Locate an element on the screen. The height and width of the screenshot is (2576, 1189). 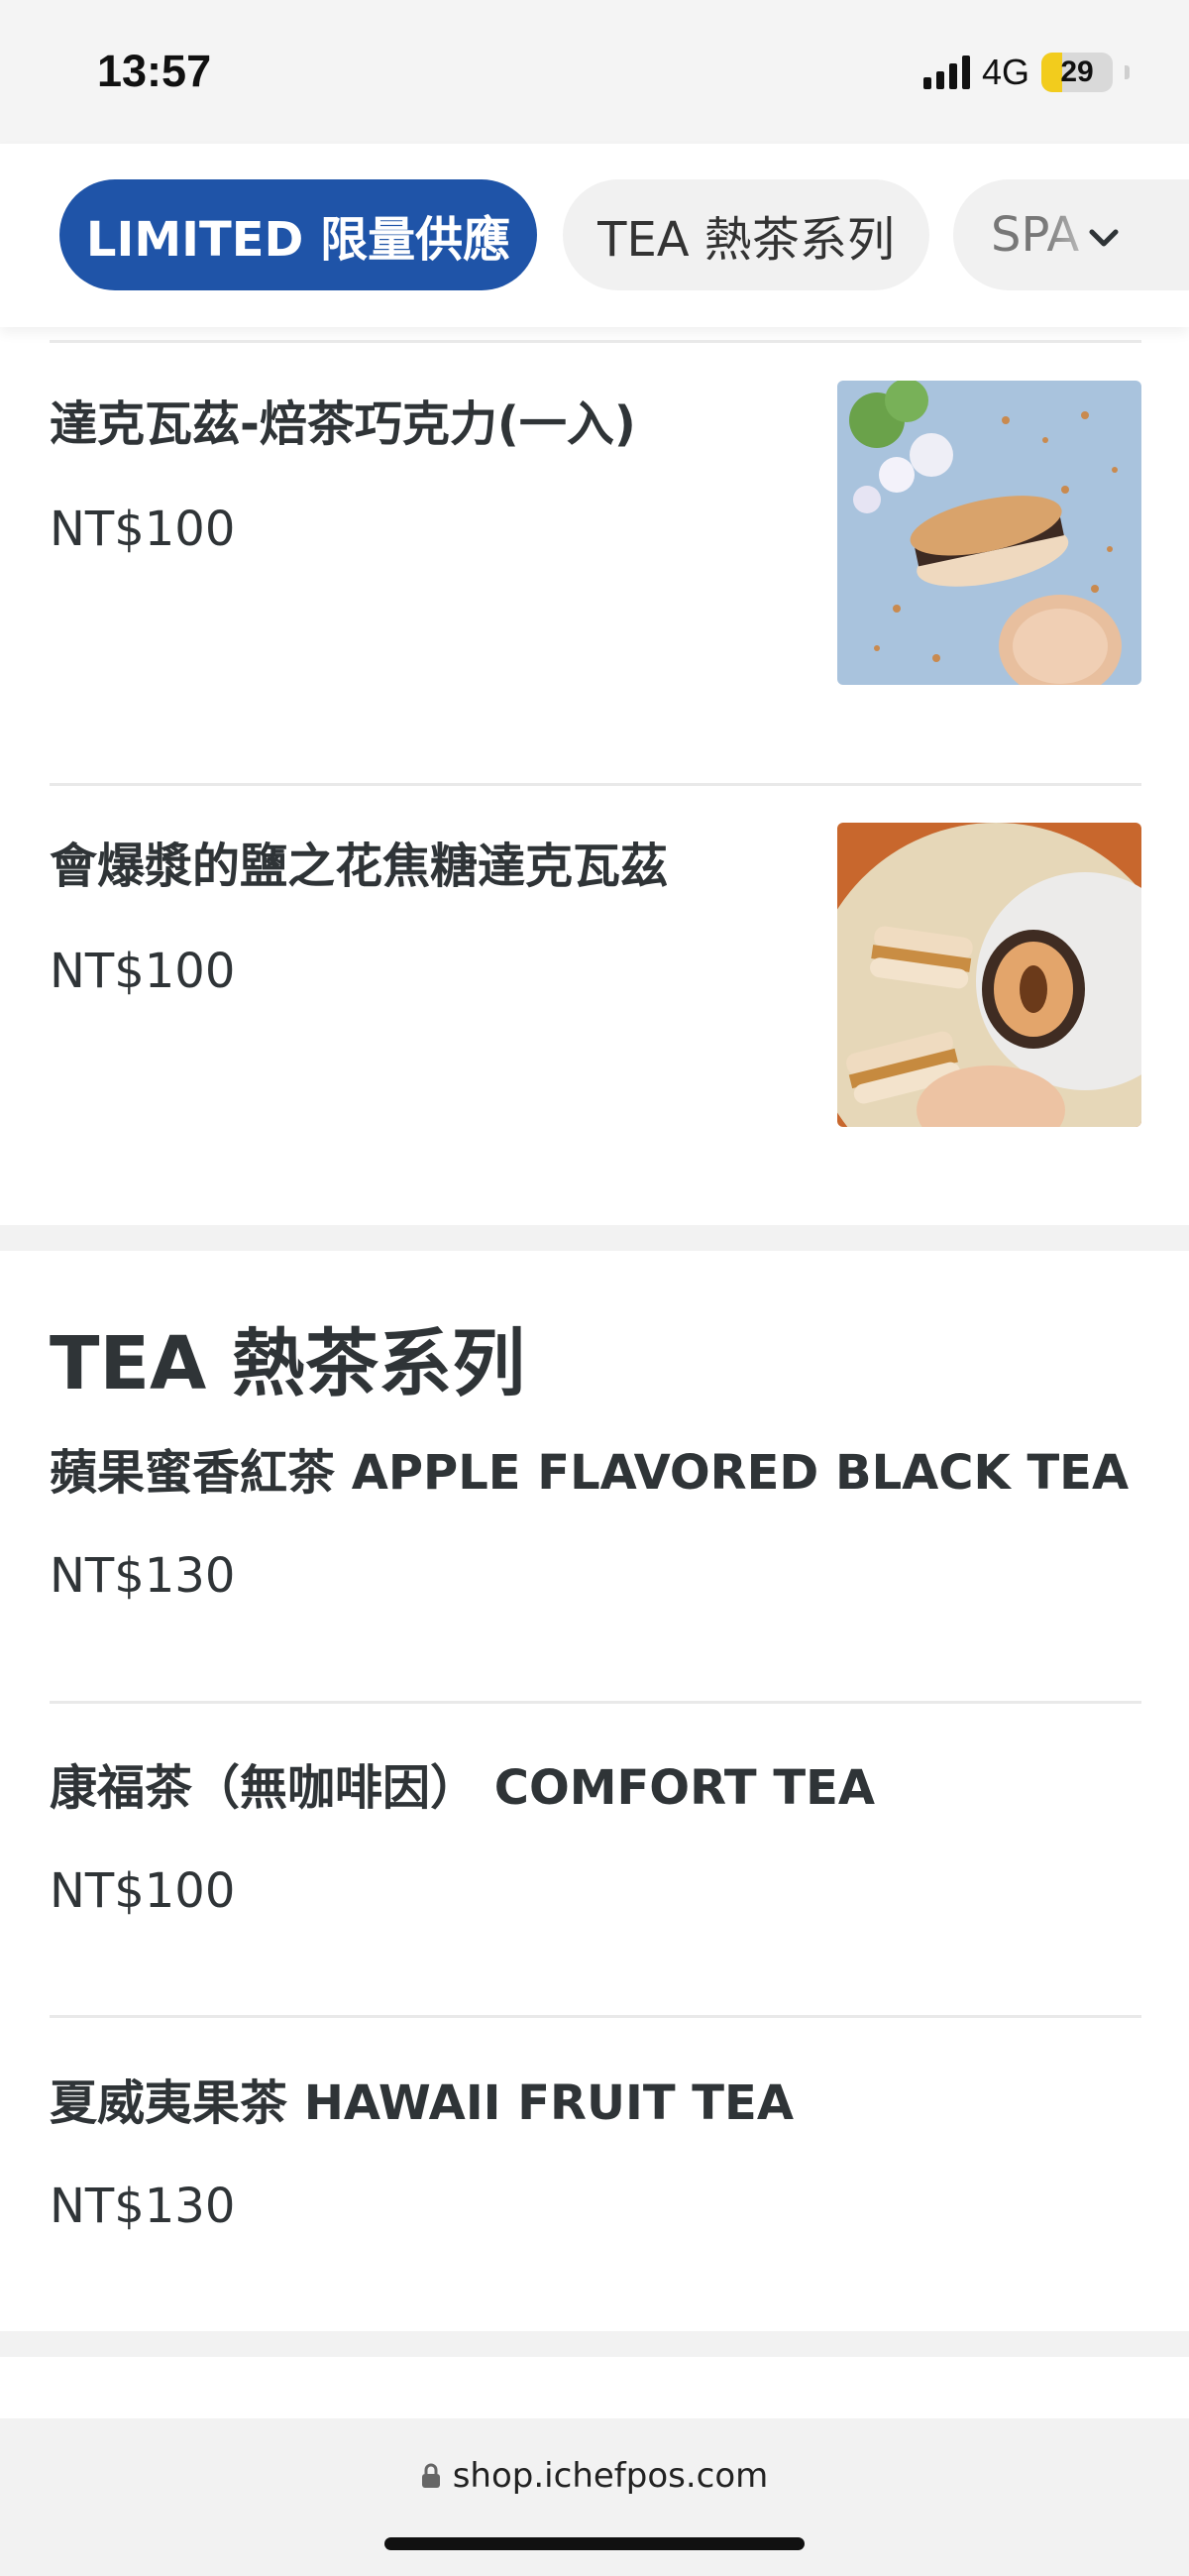
home-indicator is located at coordinates (594, 2543).